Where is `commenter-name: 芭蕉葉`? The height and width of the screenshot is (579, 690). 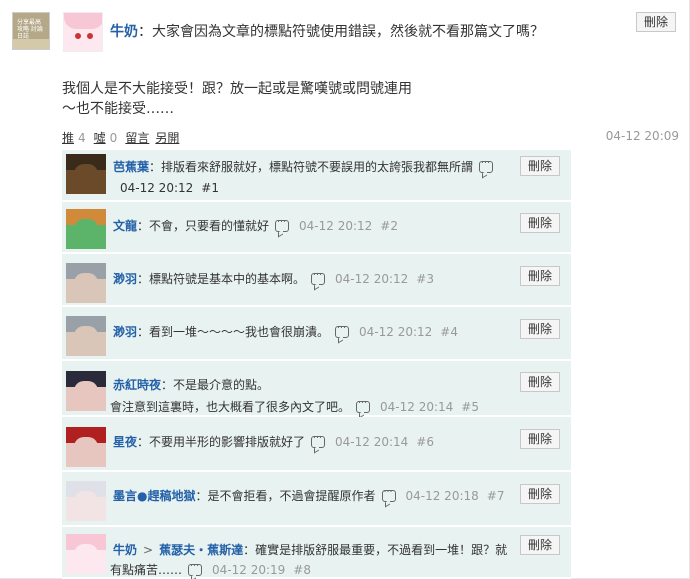
commenter-name: 芭蕉葉 is located at coordinates (131, 167).